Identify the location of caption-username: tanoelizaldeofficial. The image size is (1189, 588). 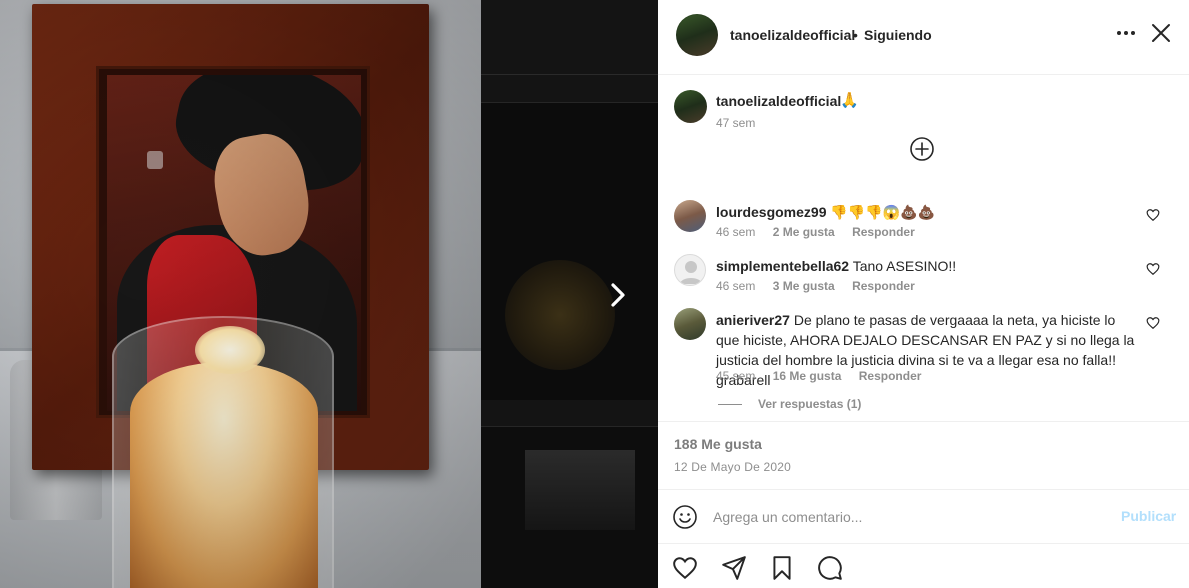
(778, 101).